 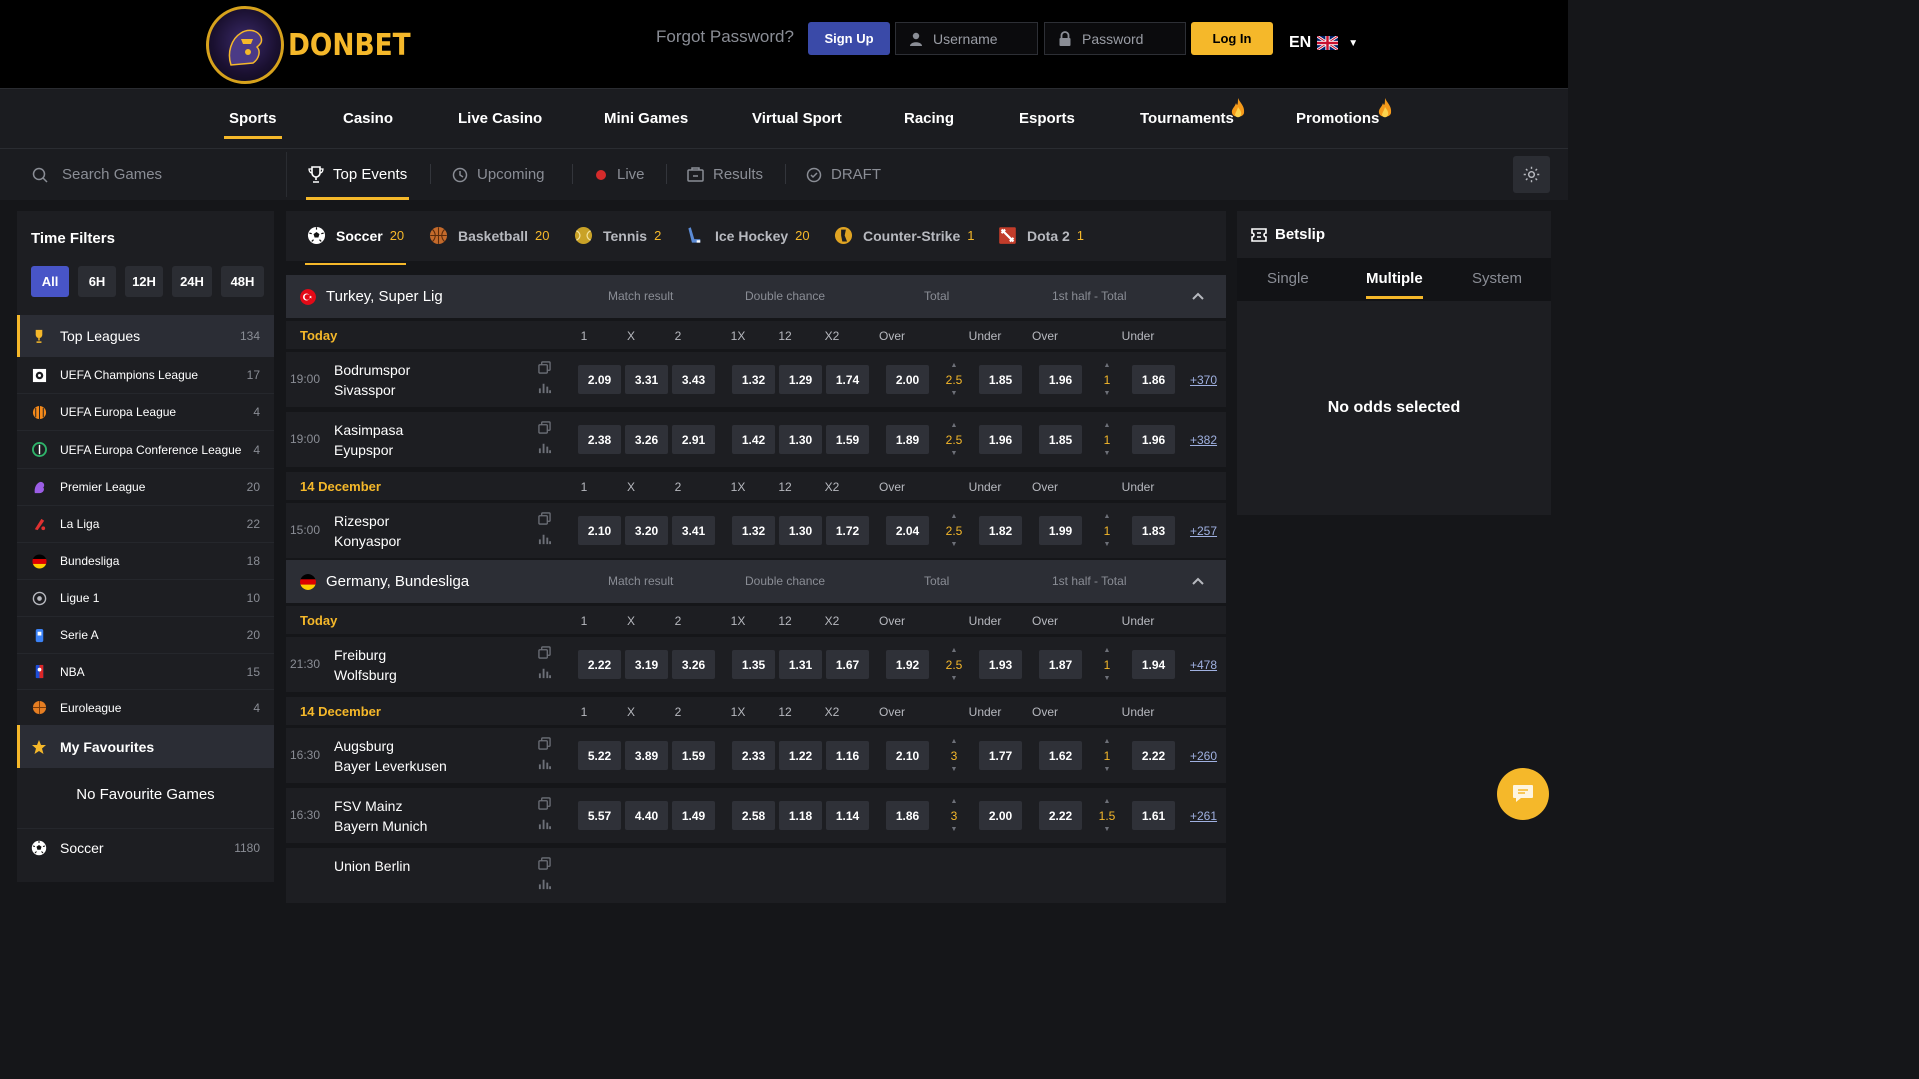 I want to click on odds-button: 2.58, so click(x=753, y=815).